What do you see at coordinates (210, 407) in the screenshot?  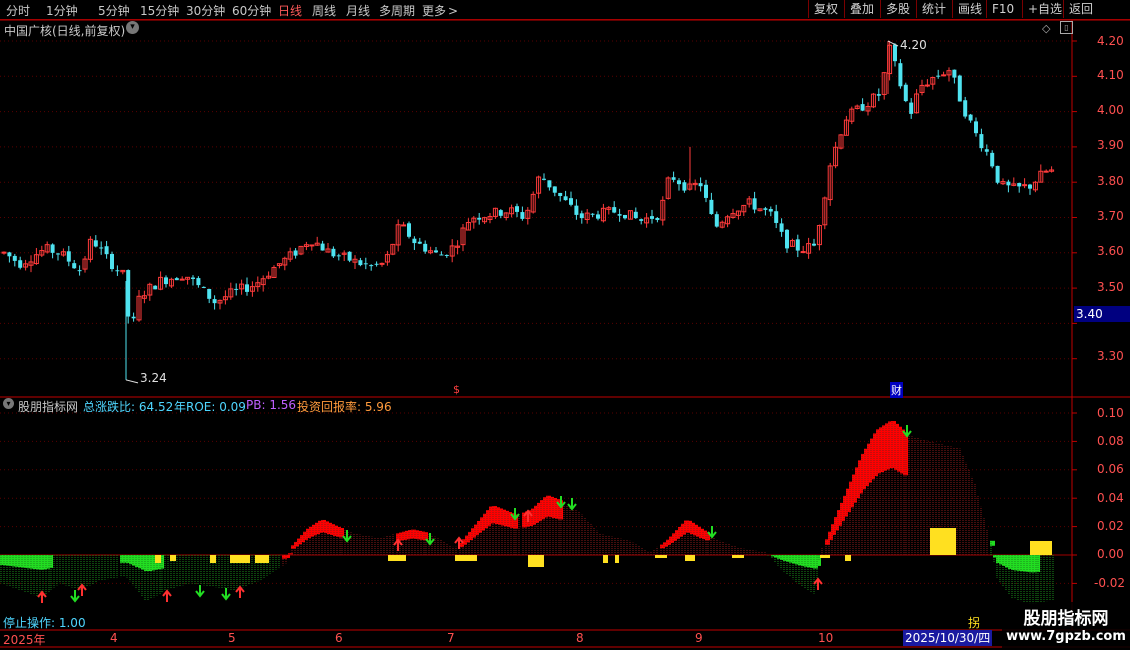 I see `indicator-roe: 年ROE: 0.09` at bounding box center [210, 407].